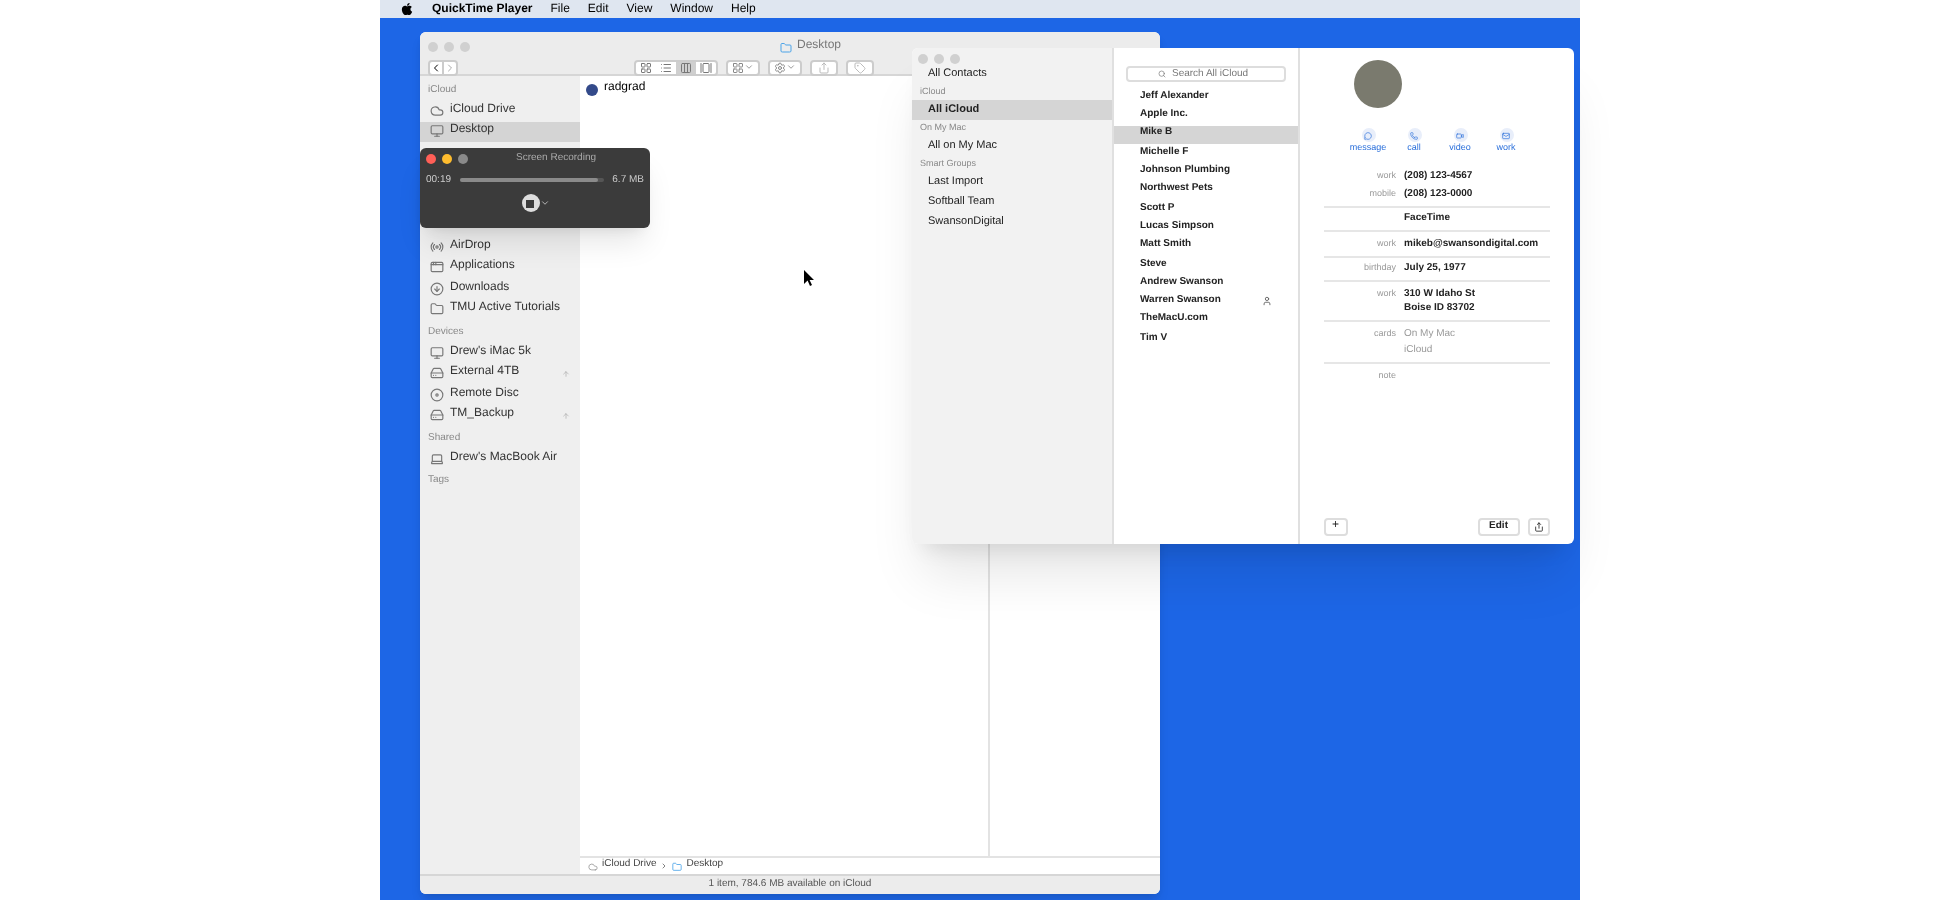 This screenshot has height=900, width=1960. What do you see at coordinates (646, 68) in the screenshot?
I see `view-mode-grid-button` at bounding box center [646, 68].